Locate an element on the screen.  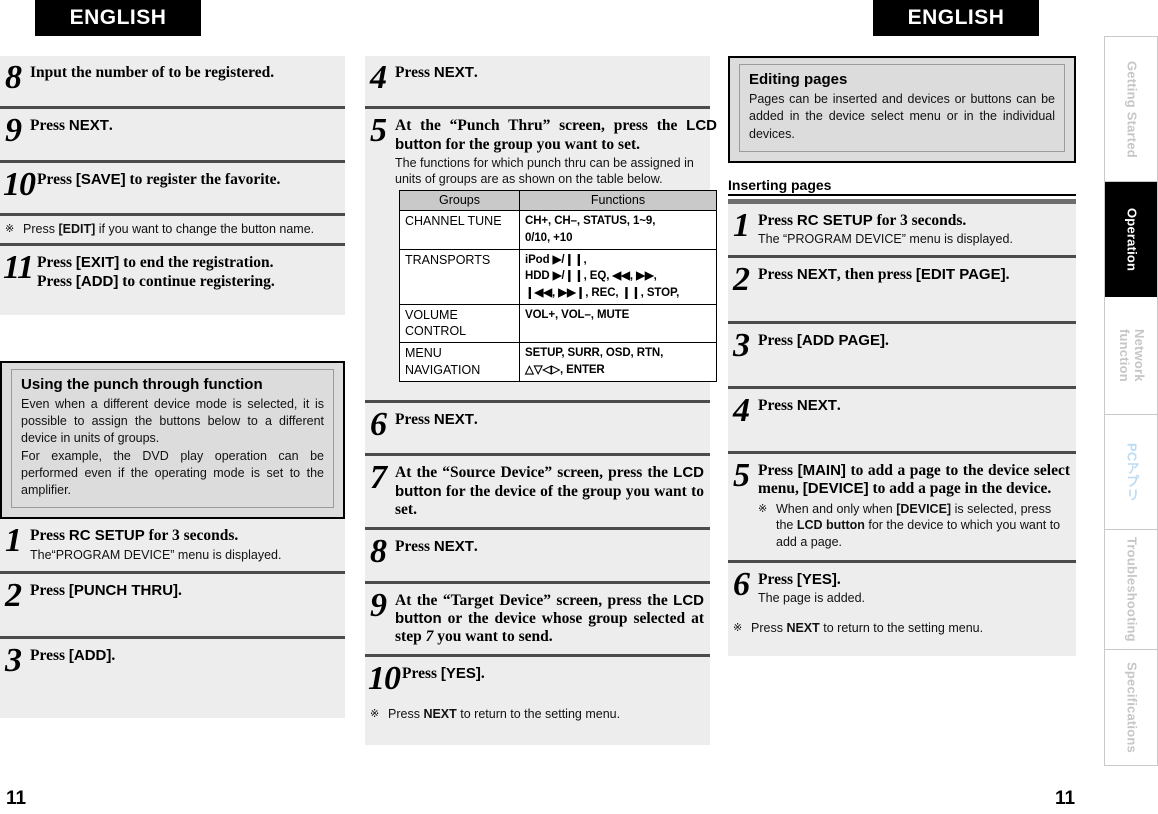
button-label: [PUNCH THRU] is located at coordinates (123, 590).